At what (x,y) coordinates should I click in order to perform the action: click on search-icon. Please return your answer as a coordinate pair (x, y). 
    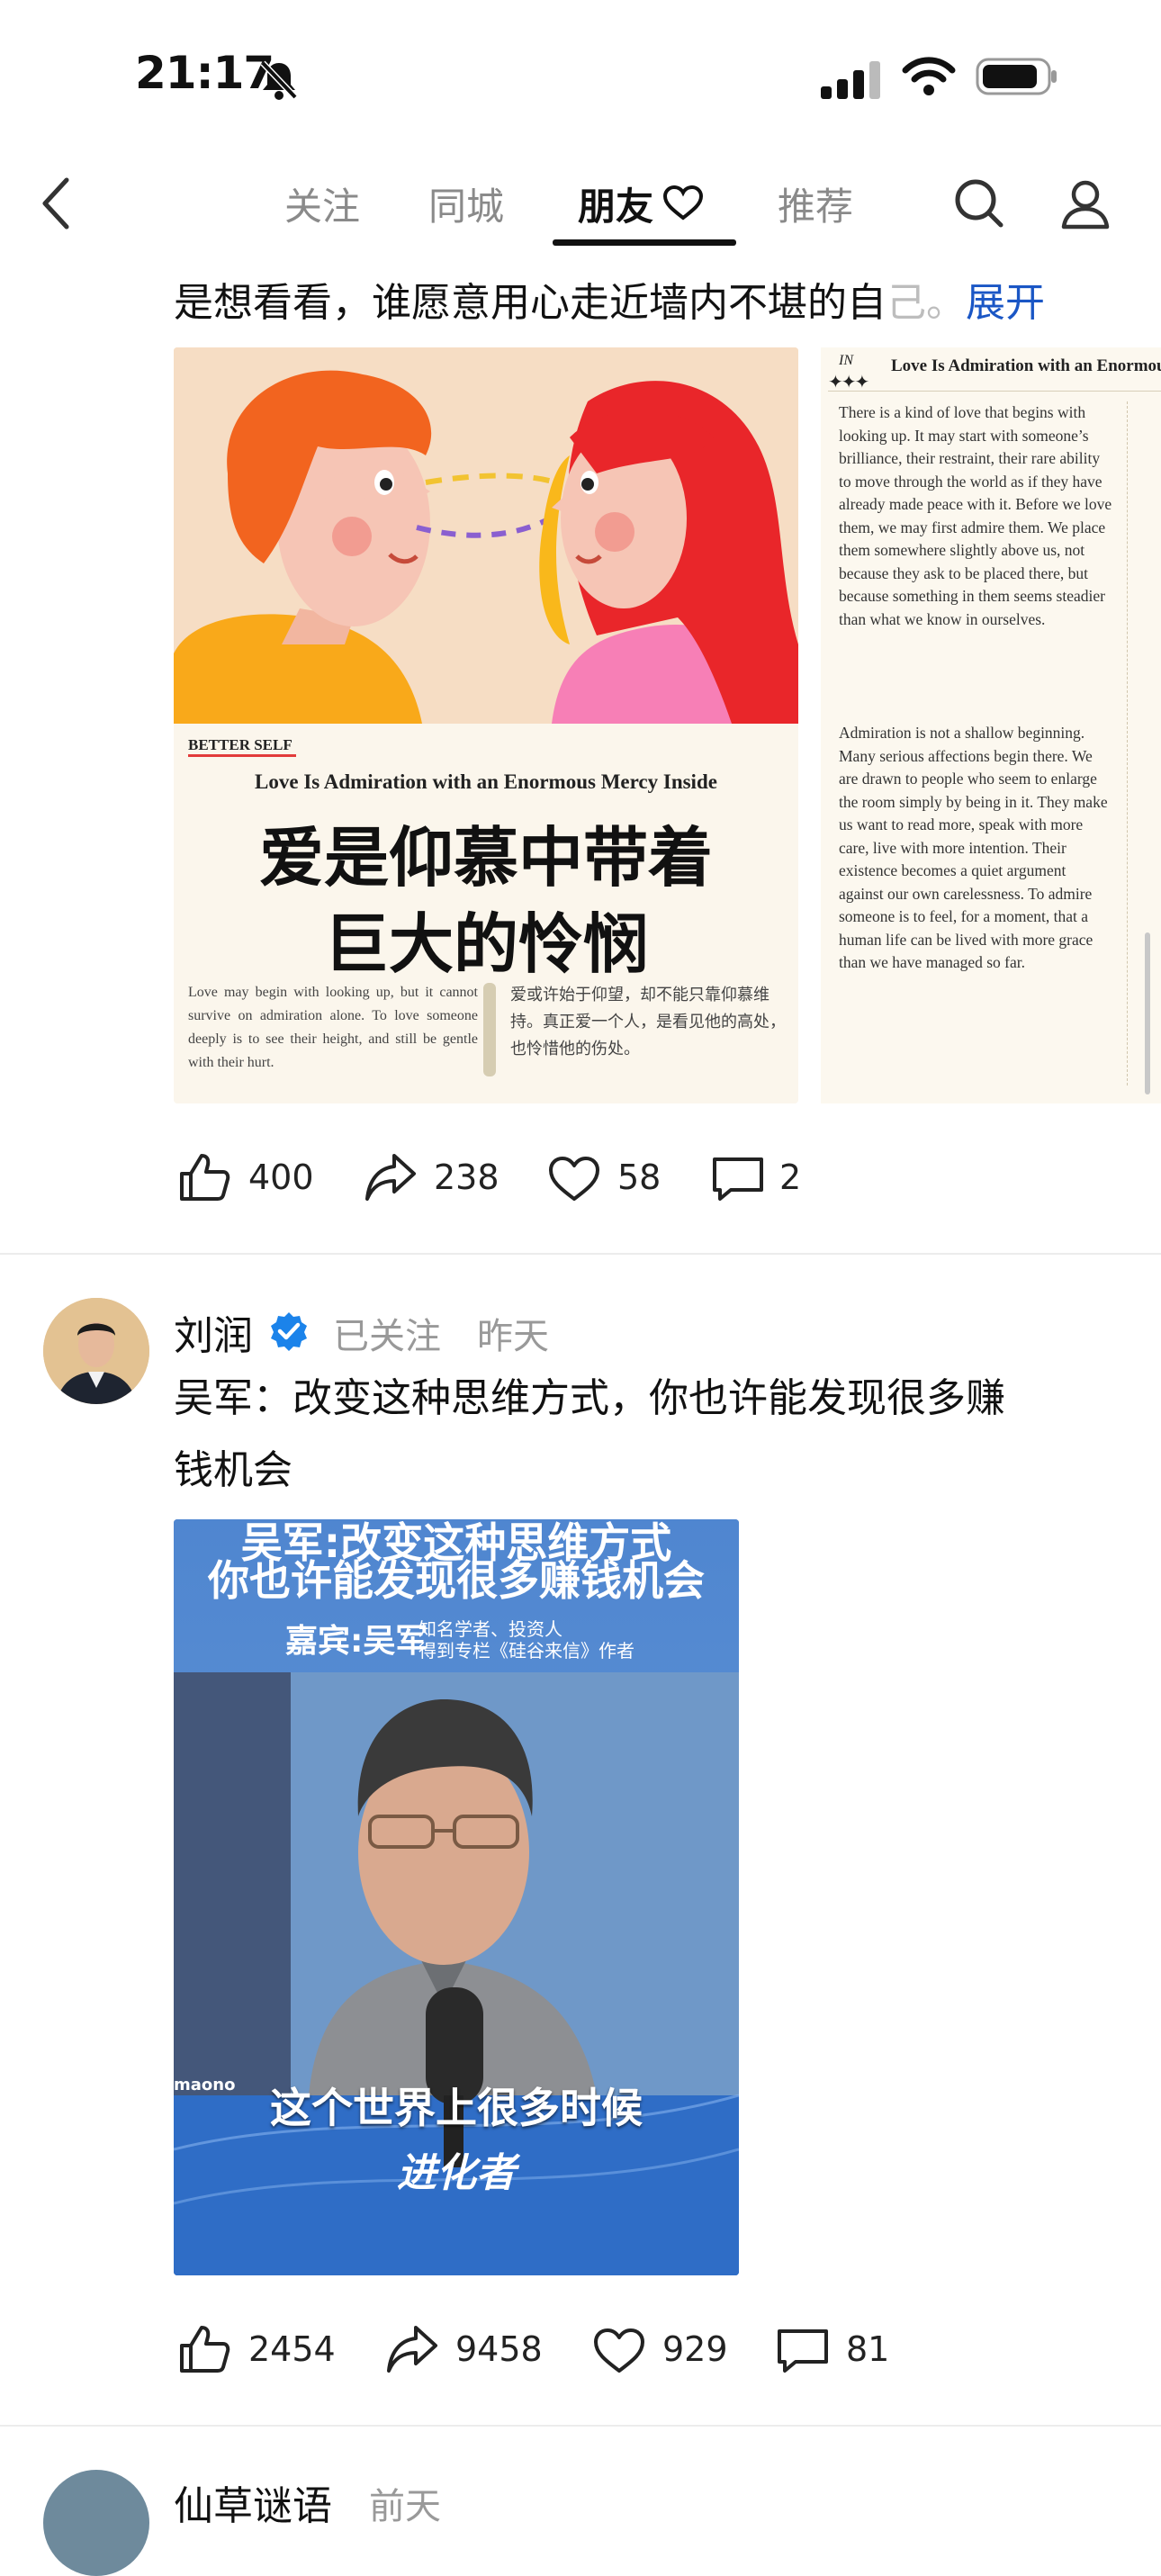
    Looking at the image, I should click on (979, 203).